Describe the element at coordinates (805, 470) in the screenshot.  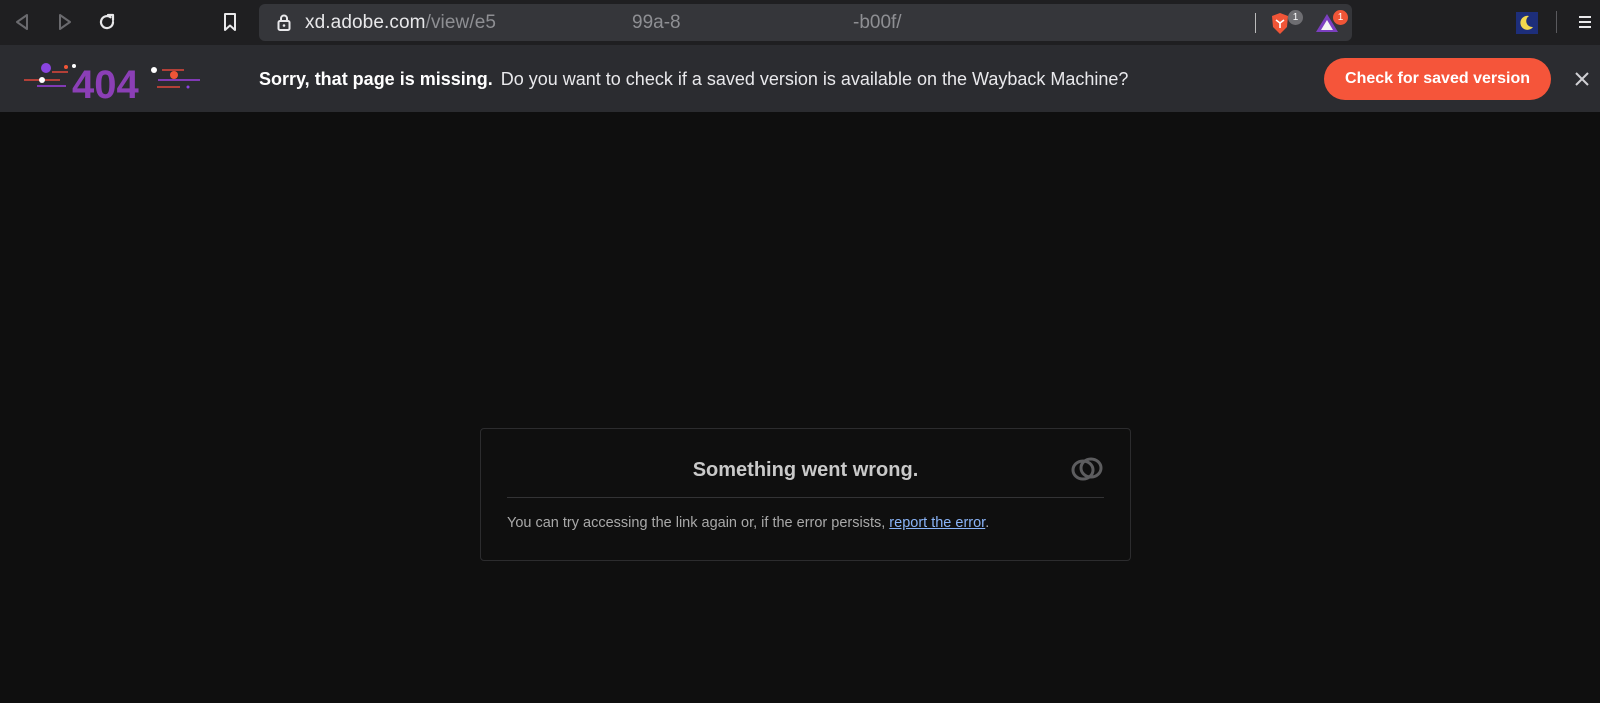
I see `error-title: Something went wrong.` at that location.